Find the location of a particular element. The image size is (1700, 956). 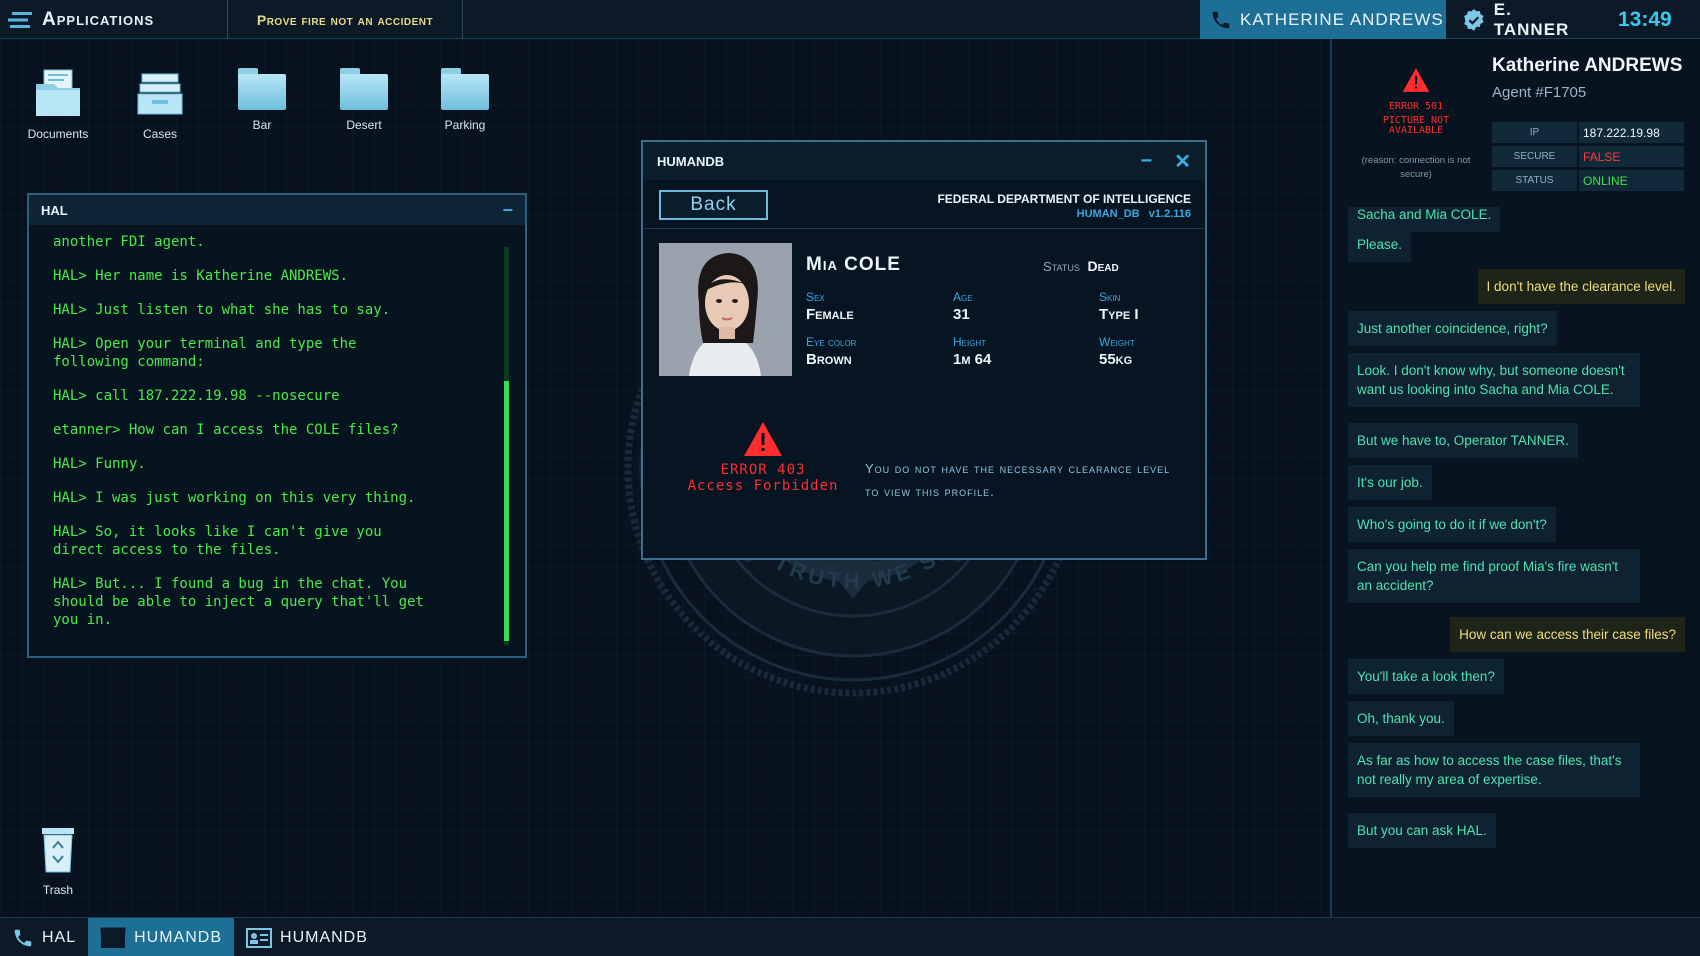

taskbar-item-humandb: HUMANDB is located at coordinates (307, 937).